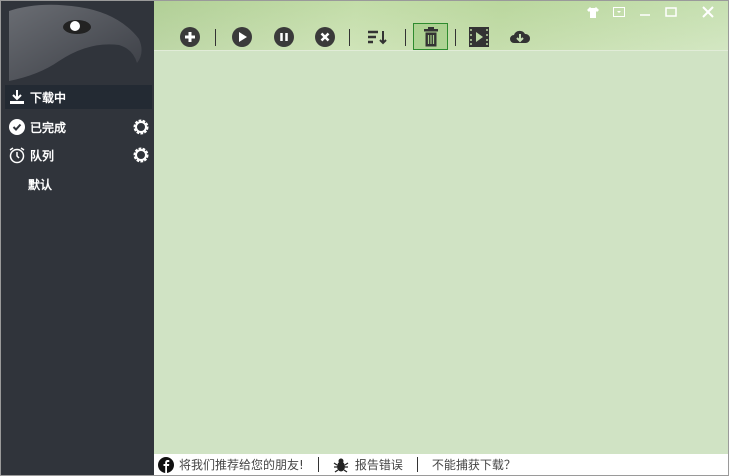  I want to click on tshirt-icon, so click(593, 12).